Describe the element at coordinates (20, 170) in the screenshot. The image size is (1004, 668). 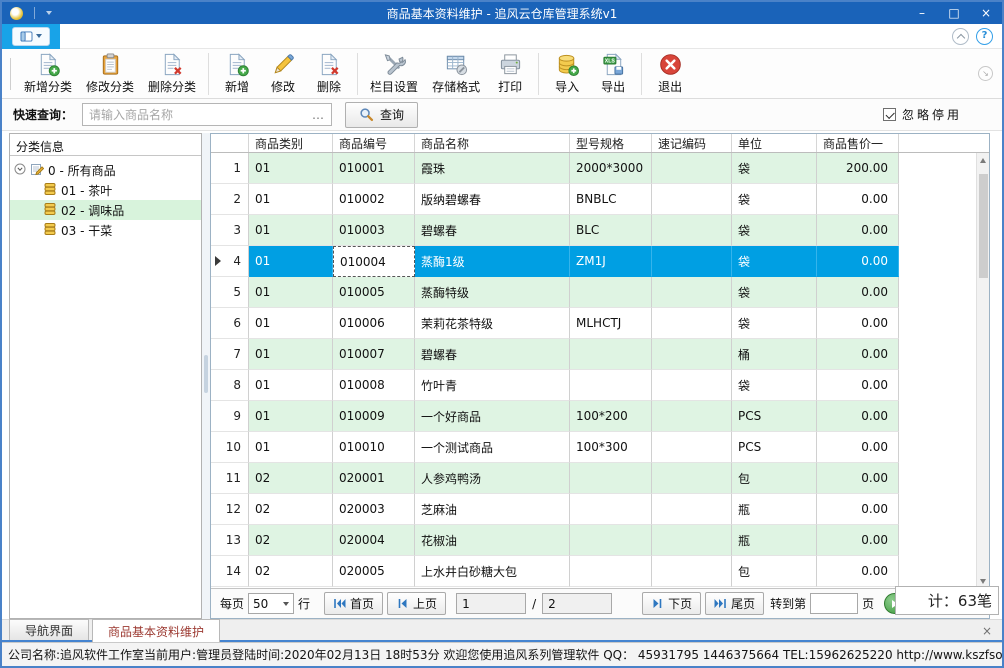
I see `tree-expander-icon` at that location.